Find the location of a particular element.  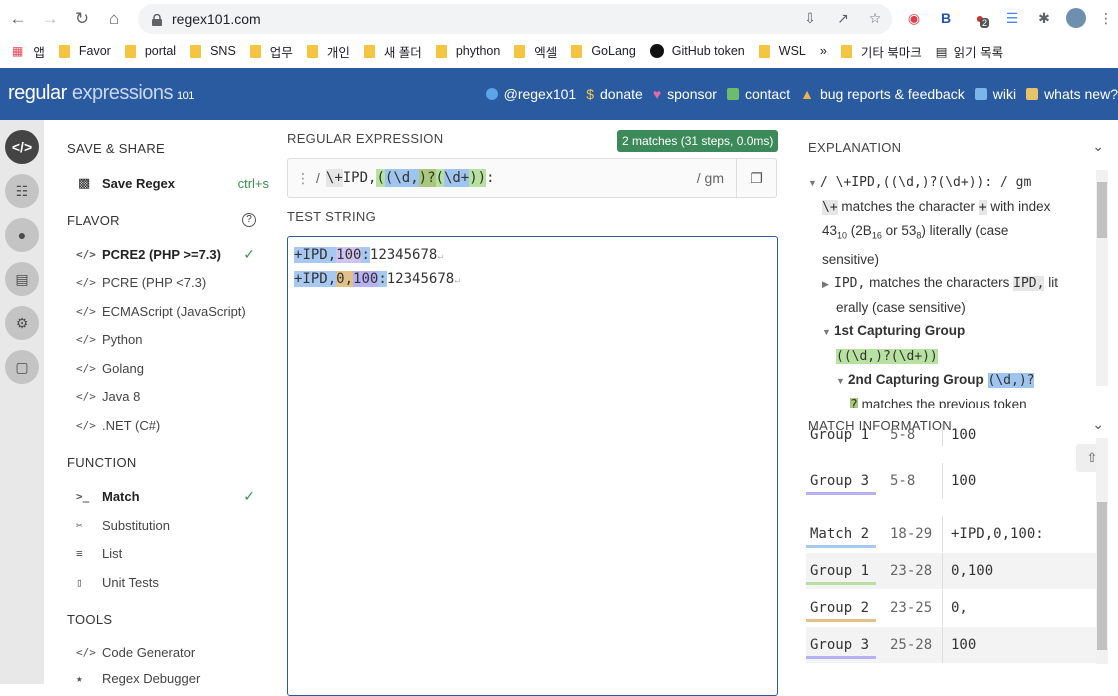

back-arrow-icon: ← is located at coordinates (18, 19).